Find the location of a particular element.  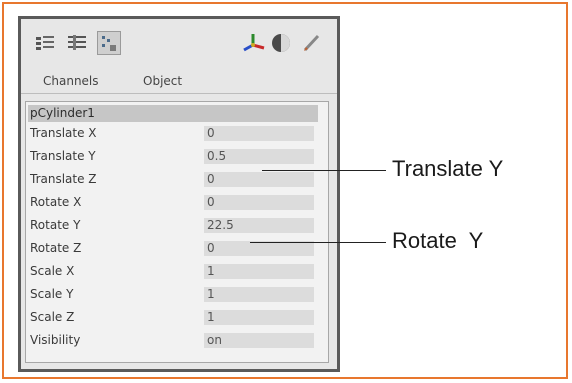

channel-row-rotate-x: Rotate X 0 is located at coordinates (176, 202).